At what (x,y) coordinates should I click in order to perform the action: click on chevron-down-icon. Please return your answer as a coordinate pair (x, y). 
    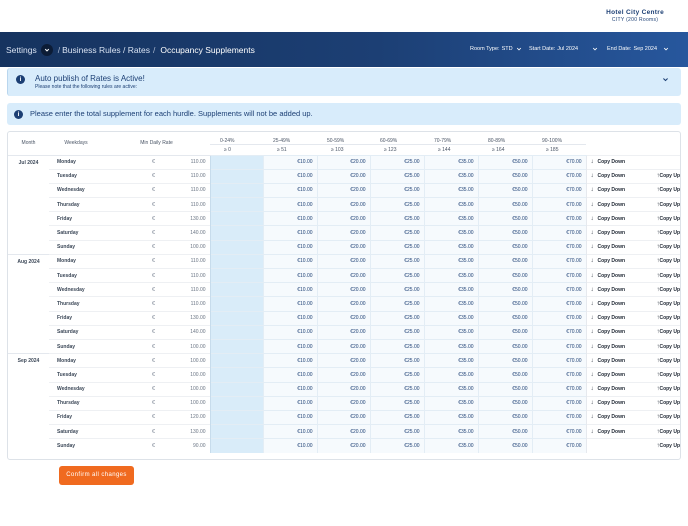
    Looking at the image, I should click on (665, 79).